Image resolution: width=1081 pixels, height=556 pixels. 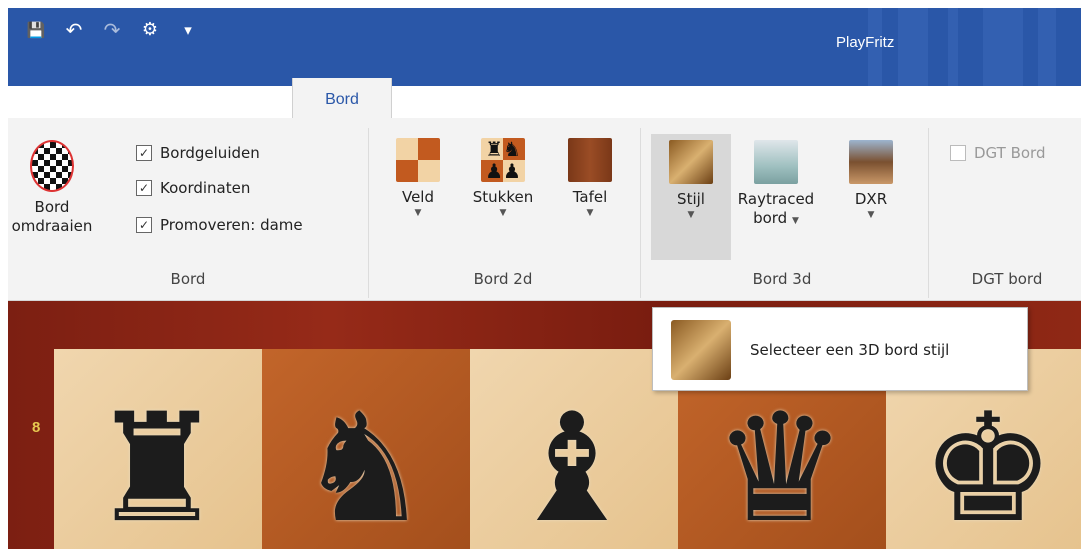 What do you see at coordinates (590, 160) in the screenshot?
I see `table-wood-icon` at bounding box center [590, 160].